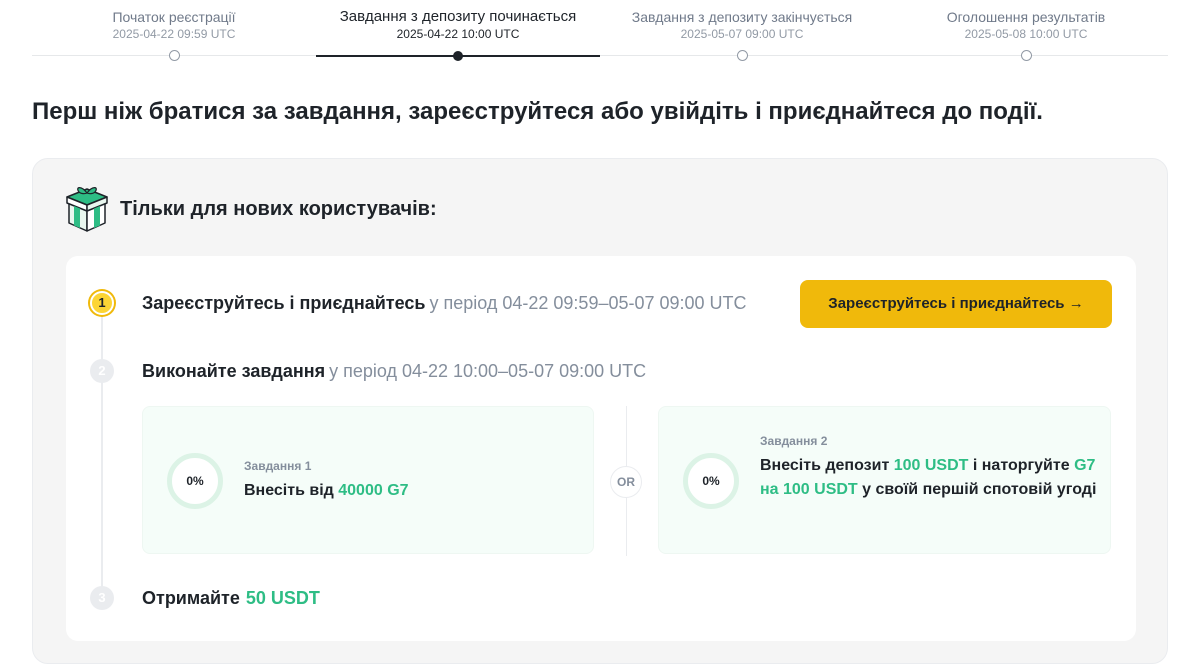  Describe the element at coordinates (588, 303) in the screenshot. I see `step-period: у період 04-22 09:59–05-07 09:00 UTC` at that location.